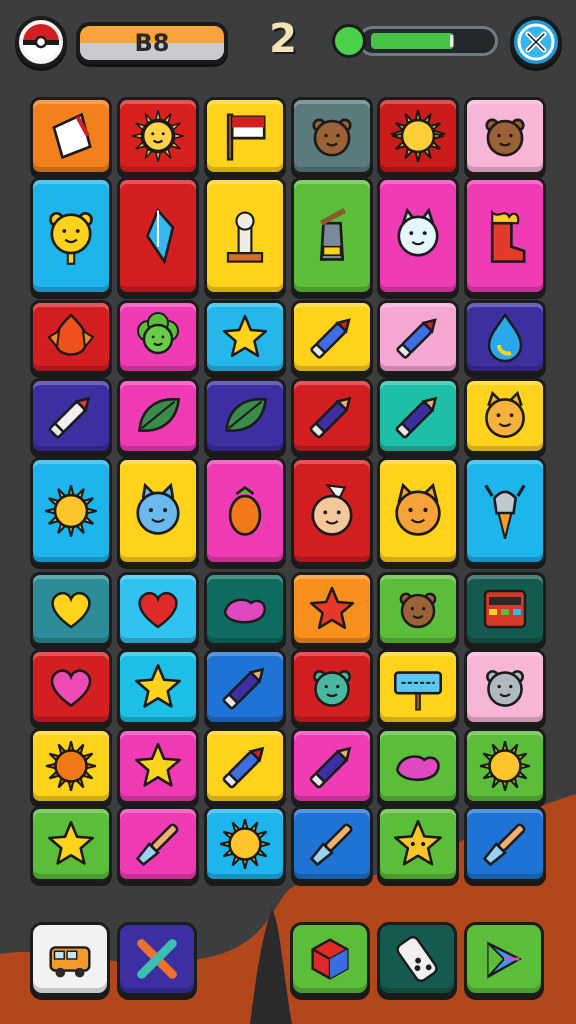 The height and width of the screenshot is (1024, 576). I want to click on star-face-icon, so click(418, 842).